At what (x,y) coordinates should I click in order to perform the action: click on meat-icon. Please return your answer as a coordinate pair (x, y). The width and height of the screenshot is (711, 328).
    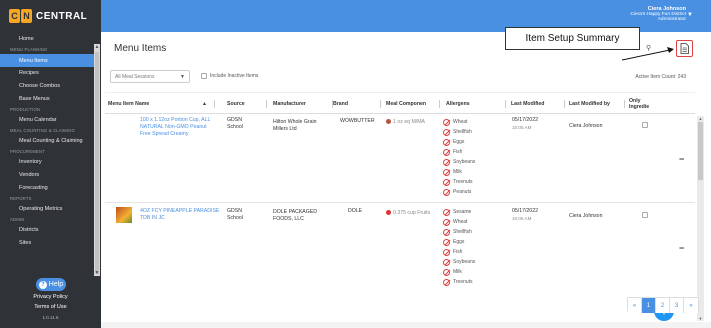
    Looking at the image, I should click on (388, 122).